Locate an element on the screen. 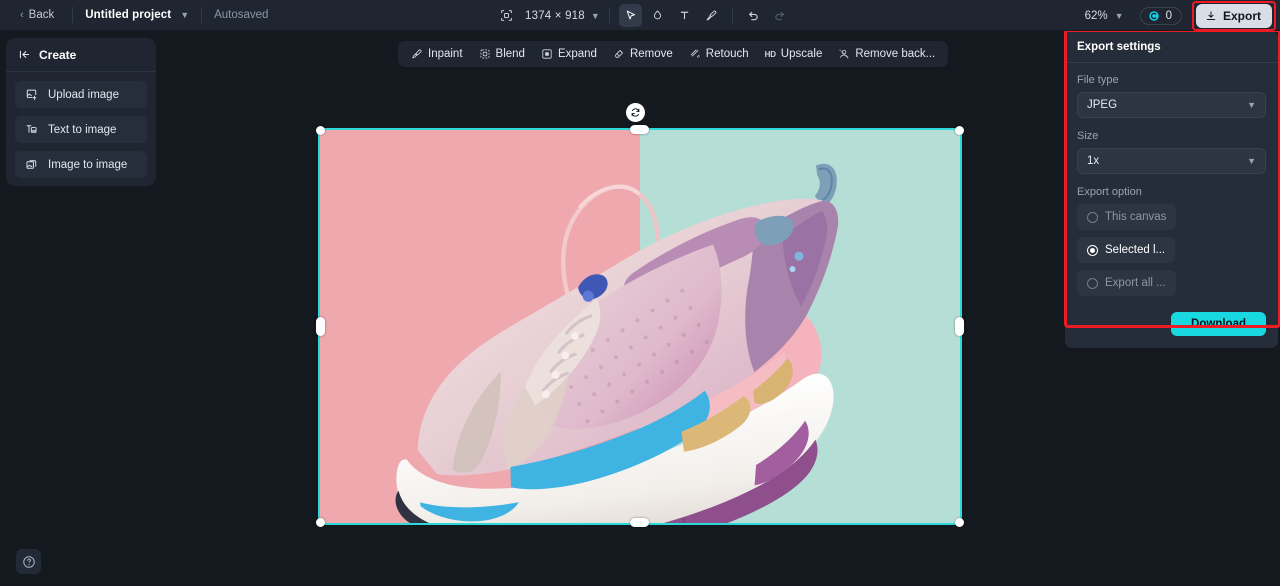 This screenshot has height=586, width=1280. inpaint-icon is located at coordinates (417, 54).